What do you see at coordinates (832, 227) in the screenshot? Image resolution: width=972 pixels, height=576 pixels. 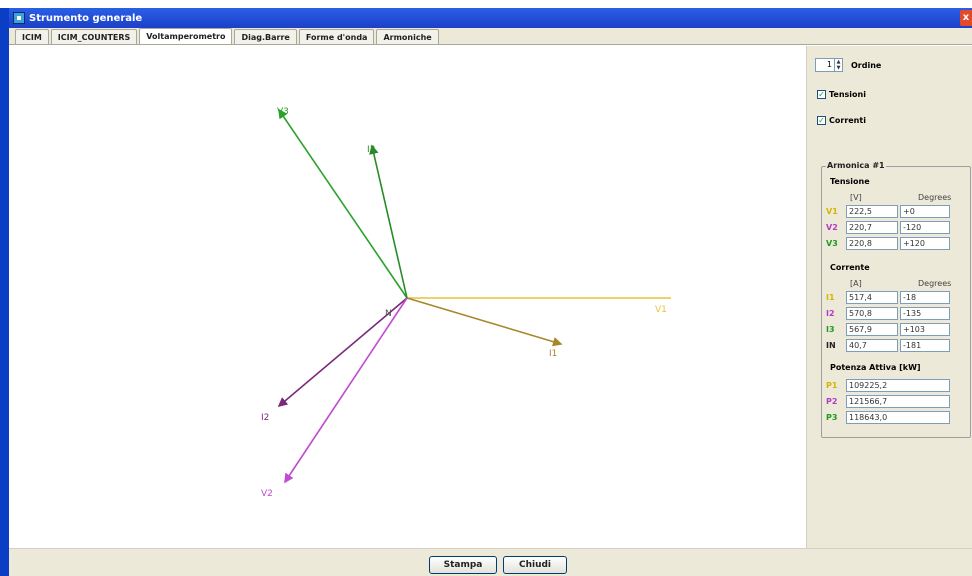 I see `voltage-label-v2: V2` at bounding box center [832, 227].